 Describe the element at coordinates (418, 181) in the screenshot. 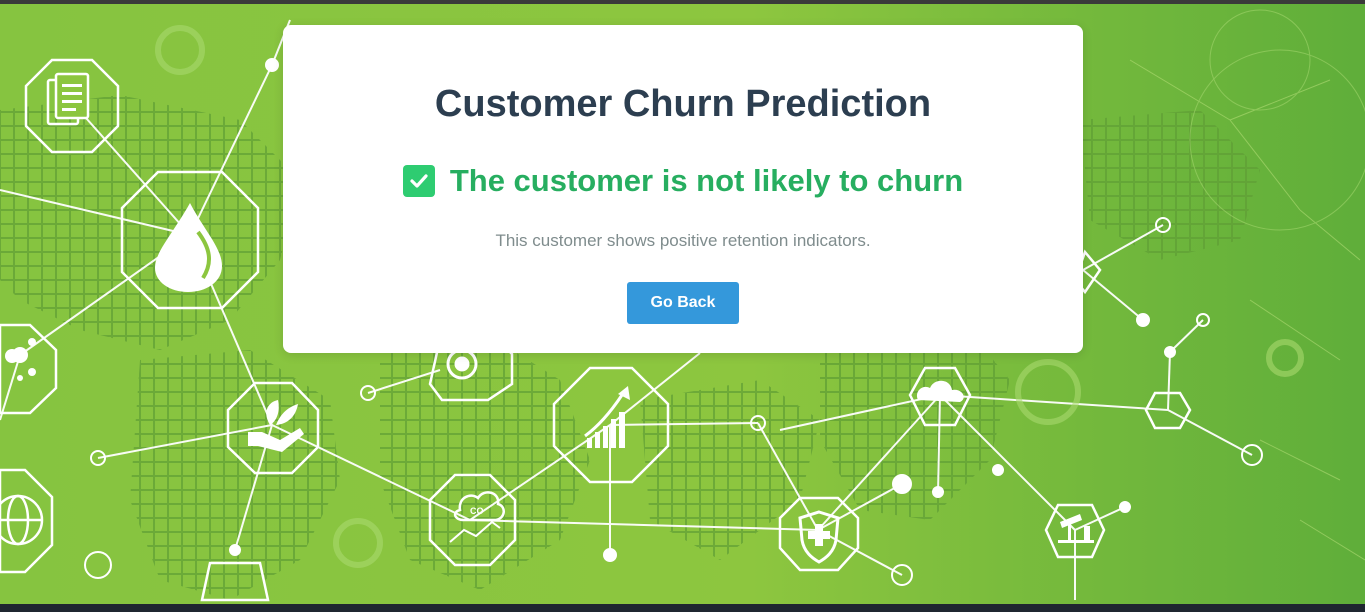

I see `check-square-icon` at that location.